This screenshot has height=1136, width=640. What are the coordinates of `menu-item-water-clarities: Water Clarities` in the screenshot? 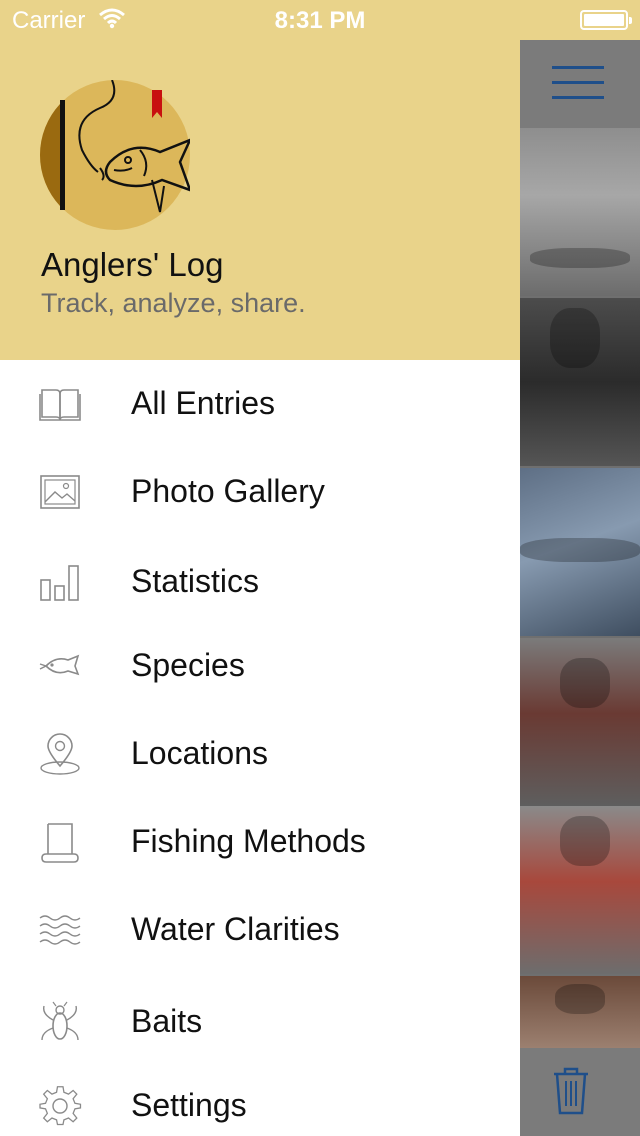 It's located at (260, 930).